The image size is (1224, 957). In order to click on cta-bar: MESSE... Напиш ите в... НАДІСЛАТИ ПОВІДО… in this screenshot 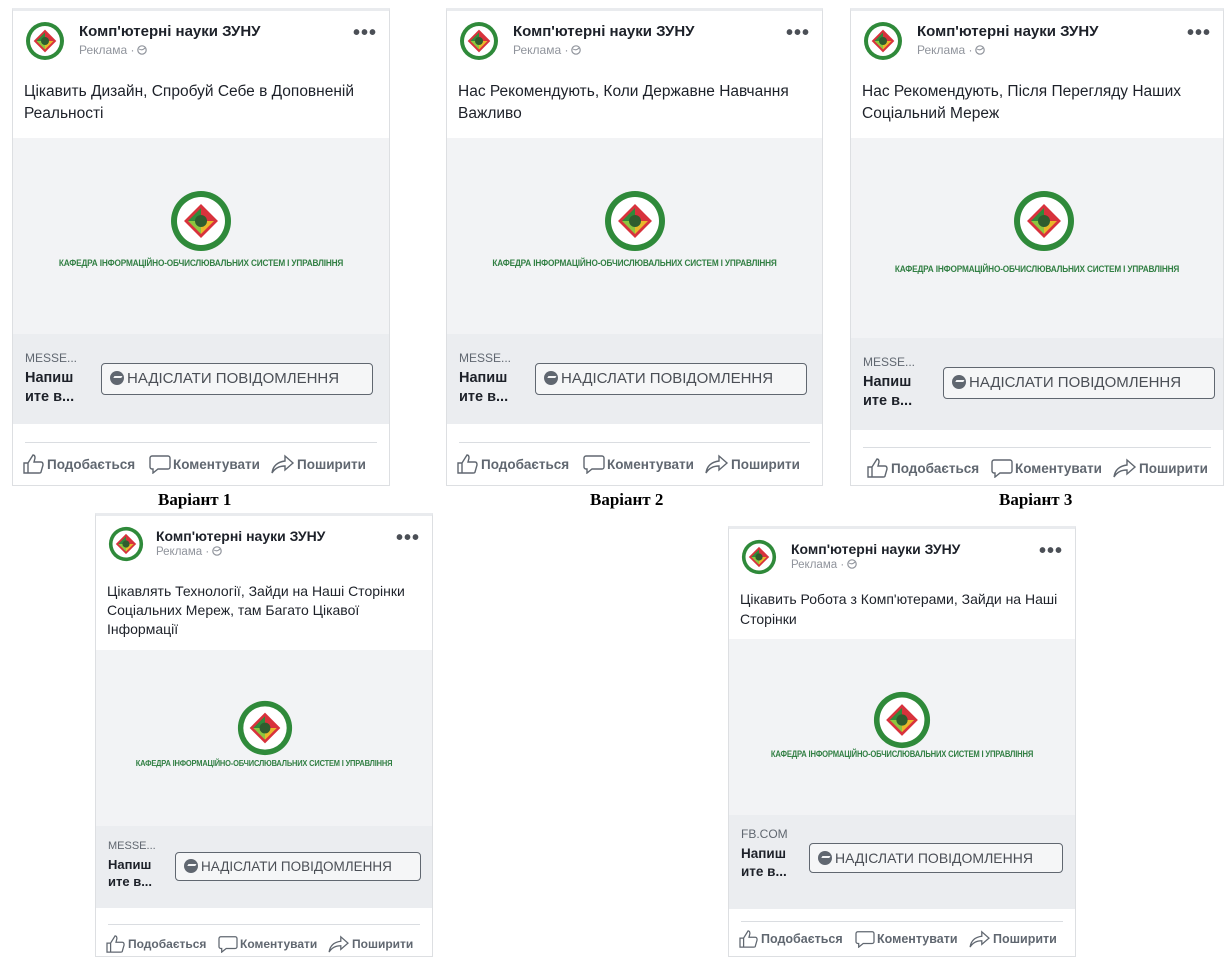, I will do `click(634, 379)`.